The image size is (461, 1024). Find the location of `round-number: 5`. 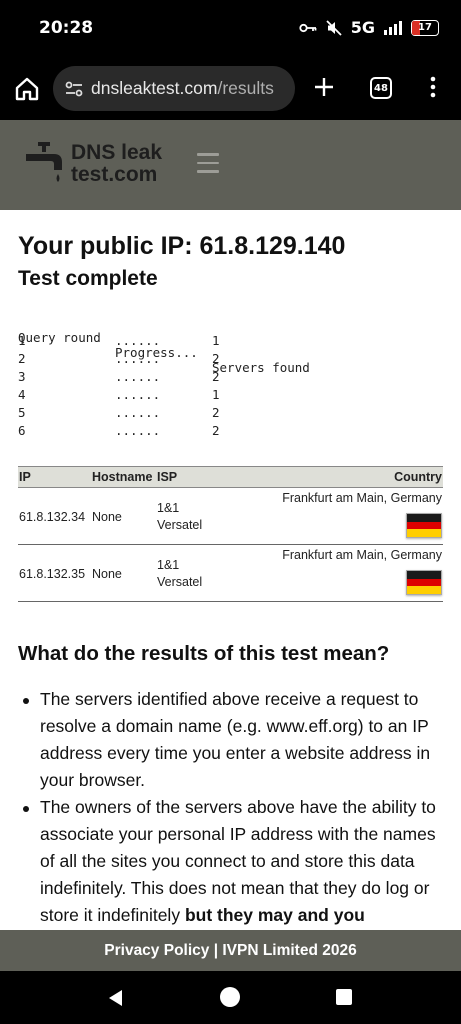

round-number: 5 is located at coordinates (22, 412).